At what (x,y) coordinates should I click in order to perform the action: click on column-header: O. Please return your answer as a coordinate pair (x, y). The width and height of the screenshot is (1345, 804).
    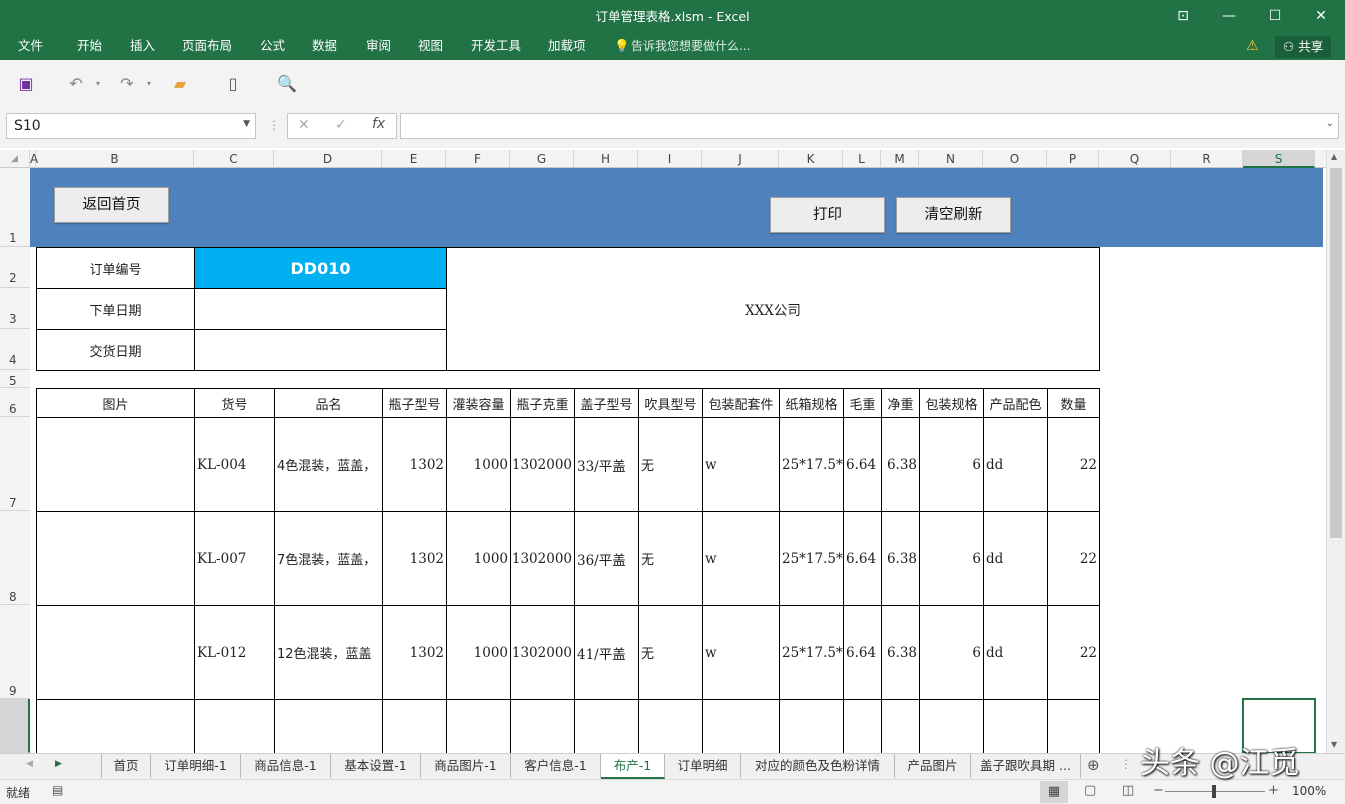
    Looking at the image, I should click on (1015, 159).